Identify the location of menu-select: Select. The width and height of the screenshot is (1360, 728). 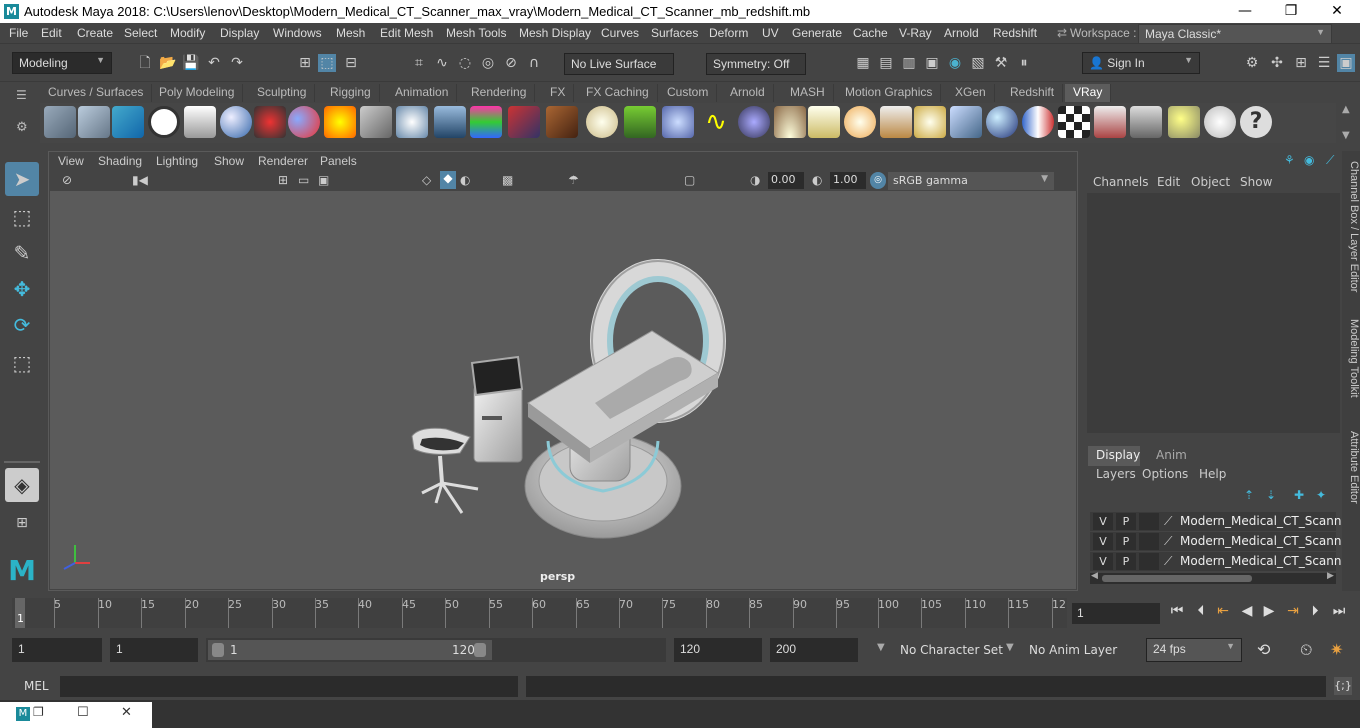
(140, 33).